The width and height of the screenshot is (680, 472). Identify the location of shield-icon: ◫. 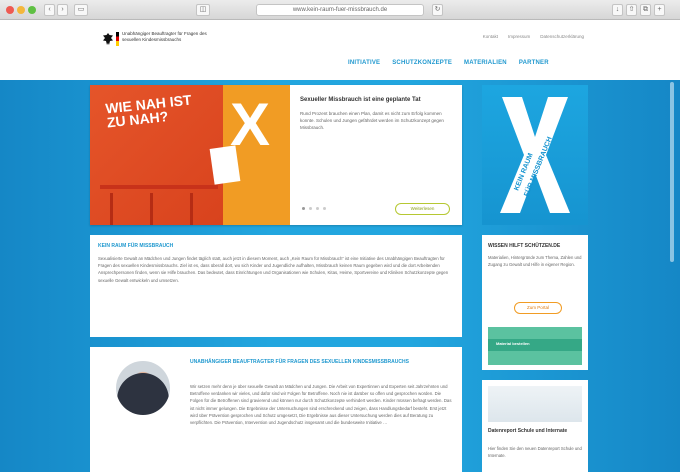
(203, 10).